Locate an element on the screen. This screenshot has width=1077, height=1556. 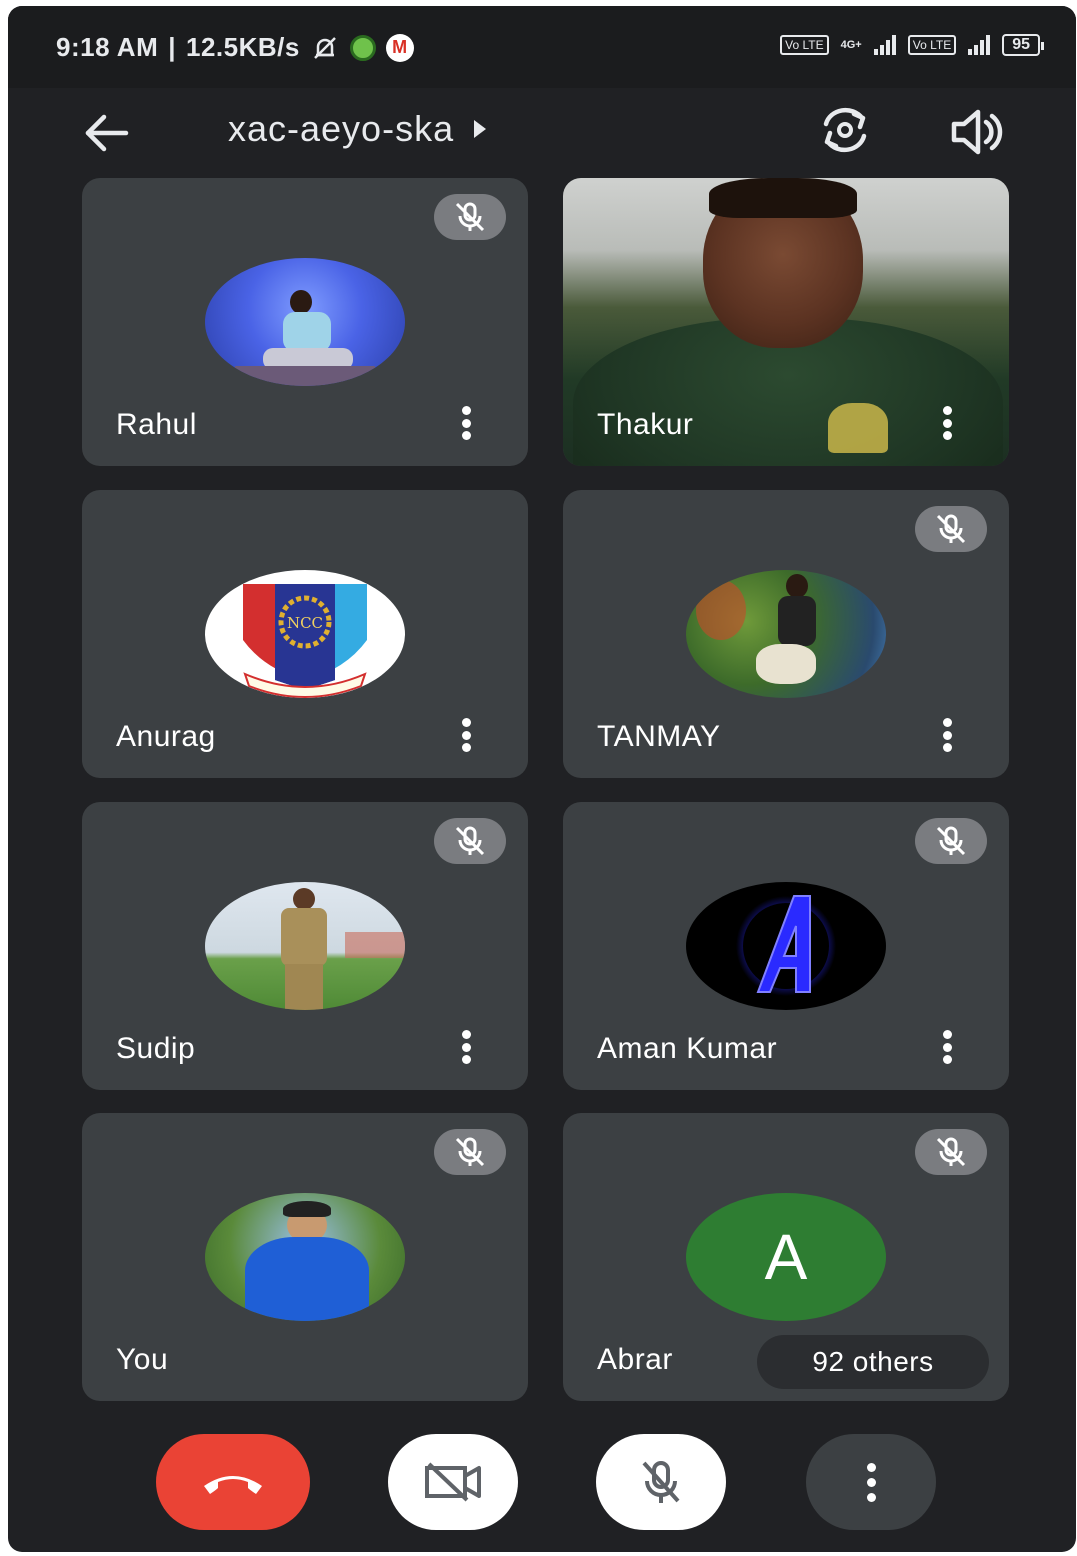
avengers-logo-icon is located at coordinates (786, 946).